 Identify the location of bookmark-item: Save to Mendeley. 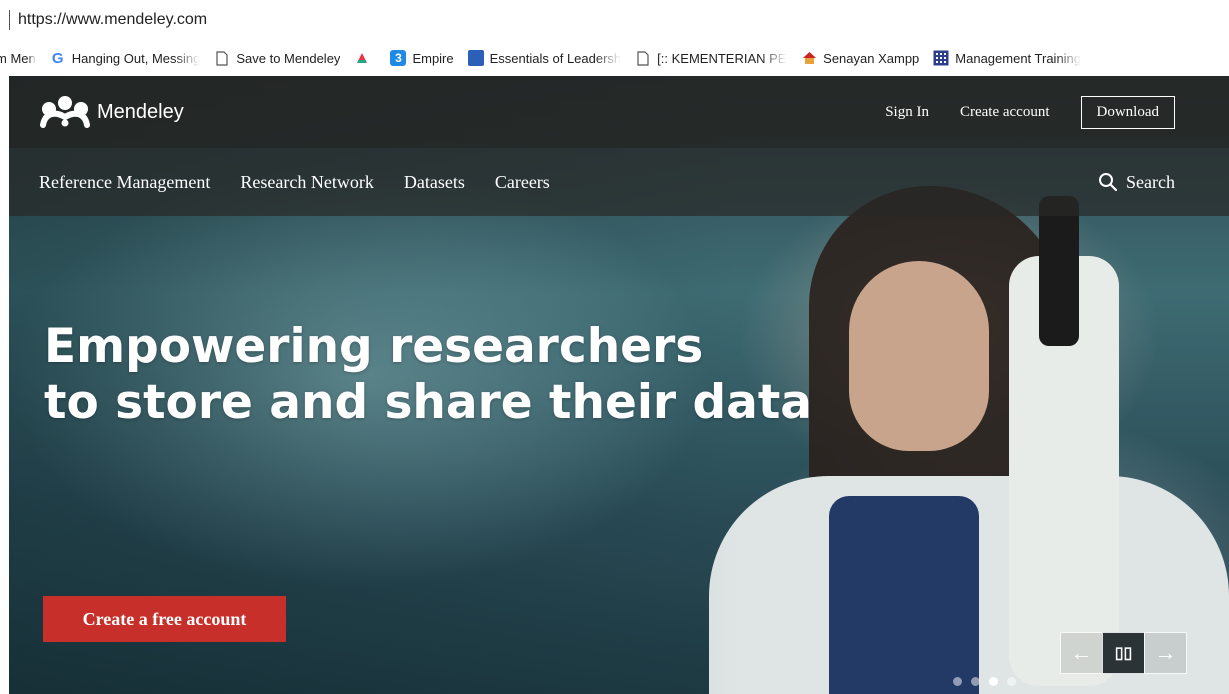
(277, 58).